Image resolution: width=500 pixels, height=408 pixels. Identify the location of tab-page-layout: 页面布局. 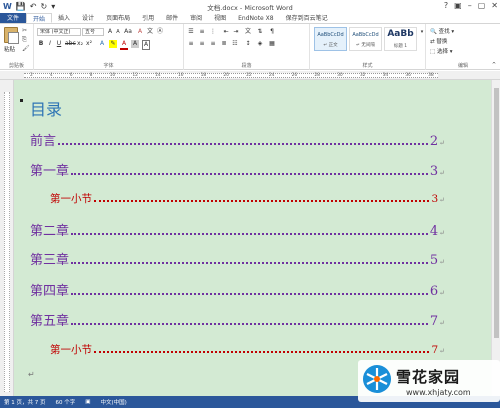
(118, 18).